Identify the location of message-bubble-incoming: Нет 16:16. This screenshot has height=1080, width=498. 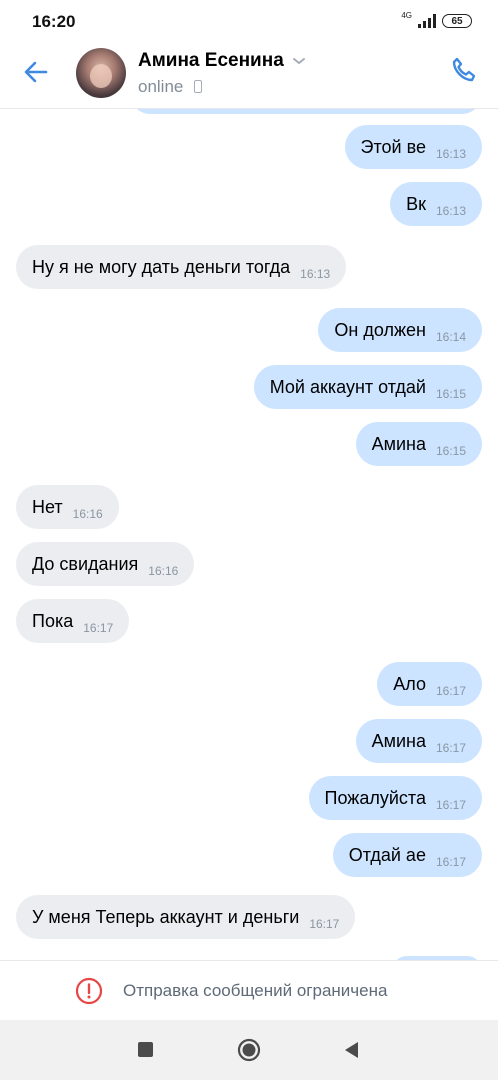
(67, 507).